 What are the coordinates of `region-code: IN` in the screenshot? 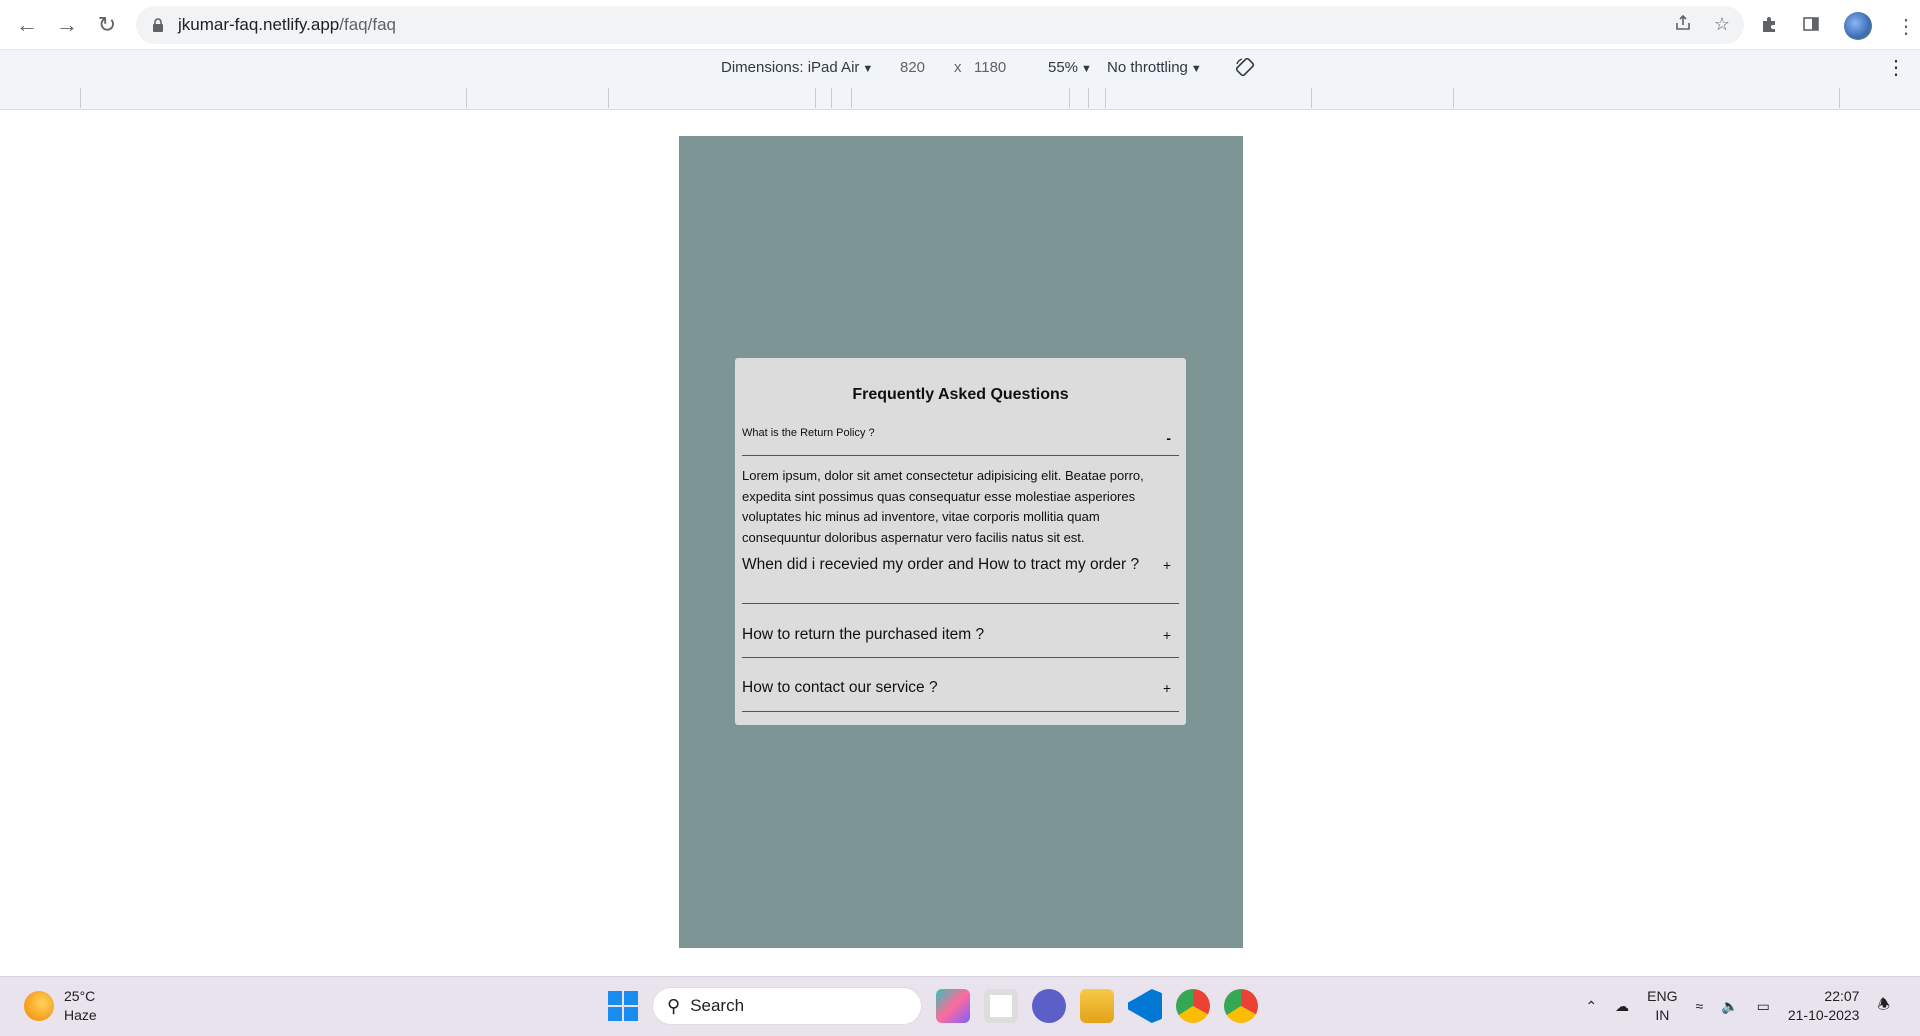 It's located at (1662, 1015).